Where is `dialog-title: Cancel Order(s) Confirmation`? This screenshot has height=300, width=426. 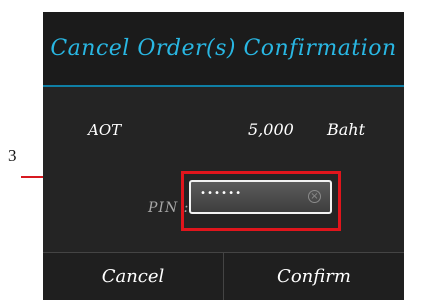
dialog-title: Cancel Order(s) Confirmation is located at coordinates (223, 48).